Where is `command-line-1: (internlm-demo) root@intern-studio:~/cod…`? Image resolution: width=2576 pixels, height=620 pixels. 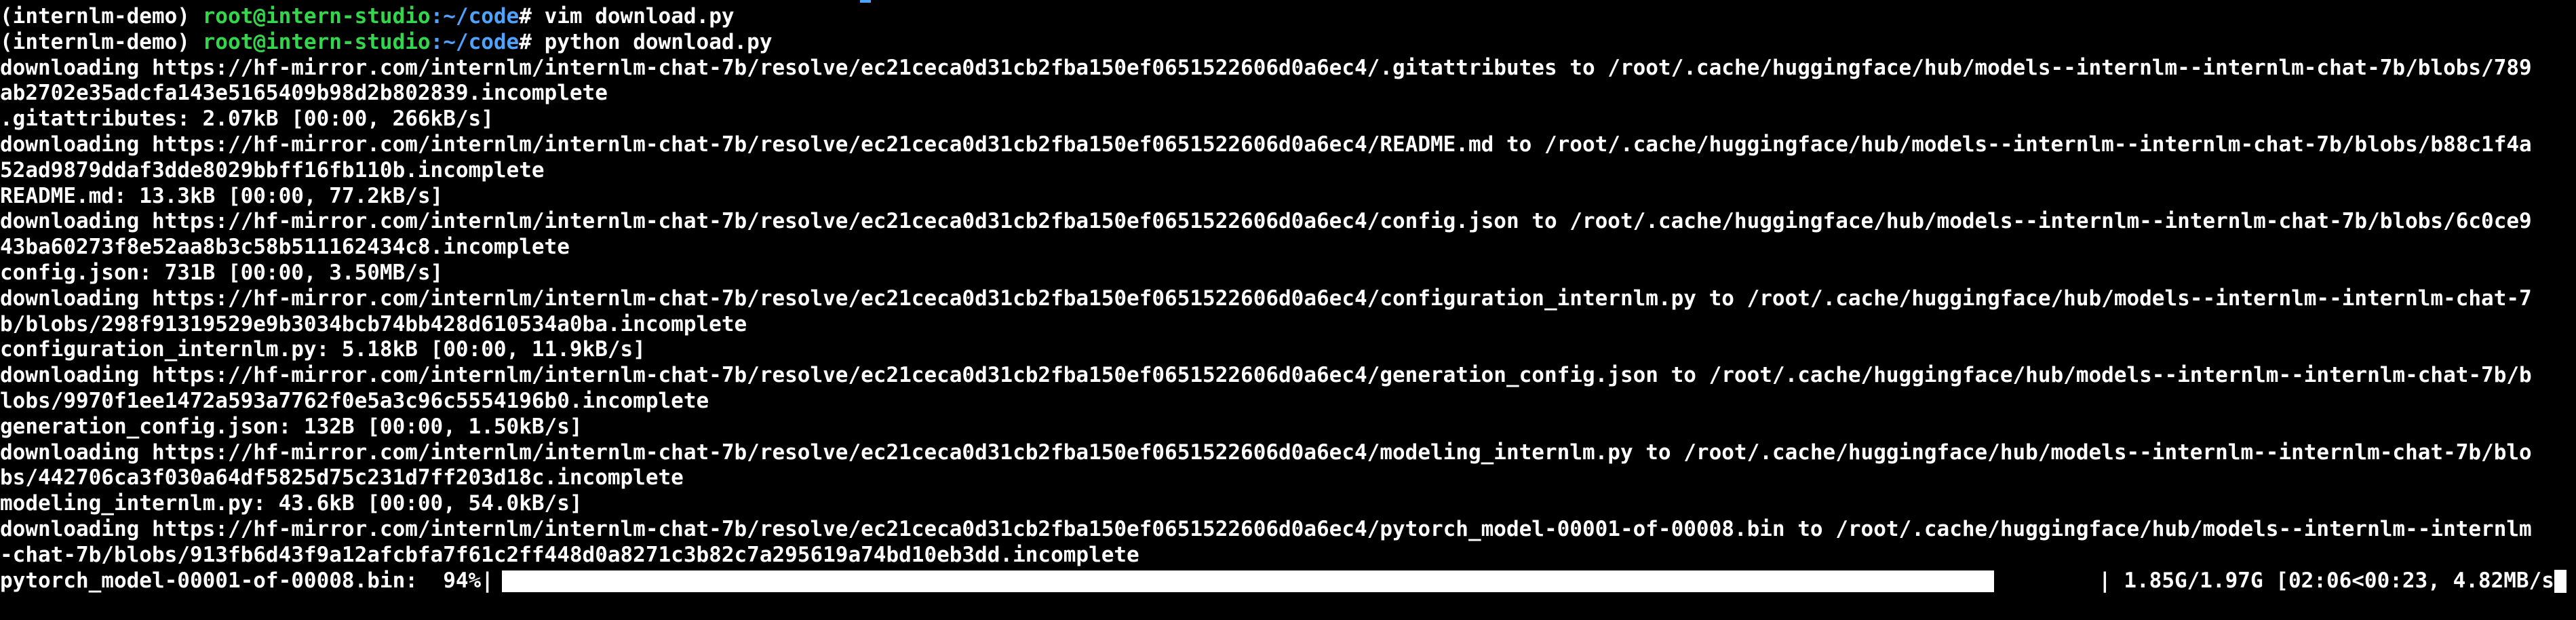
command-line-1: (internlm-demo) root@intern-studio:~/cod… is located at coordinates (1288, 17).